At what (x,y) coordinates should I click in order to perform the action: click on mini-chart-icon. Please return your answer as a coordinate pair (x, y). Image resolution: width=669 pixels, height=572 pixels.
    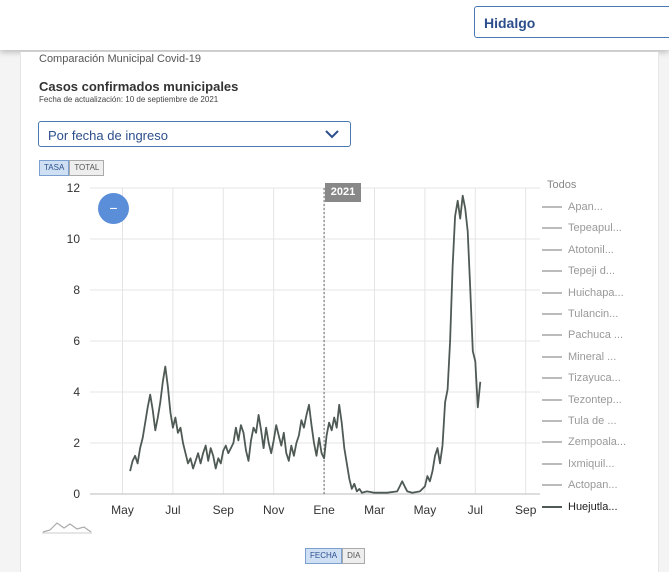
    Looking at the image, I should click on (67, 527).